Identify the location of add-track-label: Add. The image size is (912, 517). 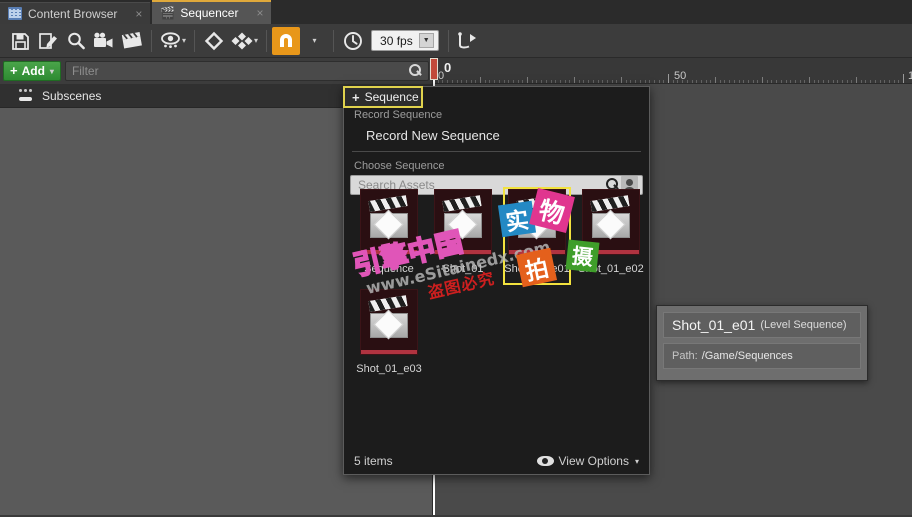
(33, 71).